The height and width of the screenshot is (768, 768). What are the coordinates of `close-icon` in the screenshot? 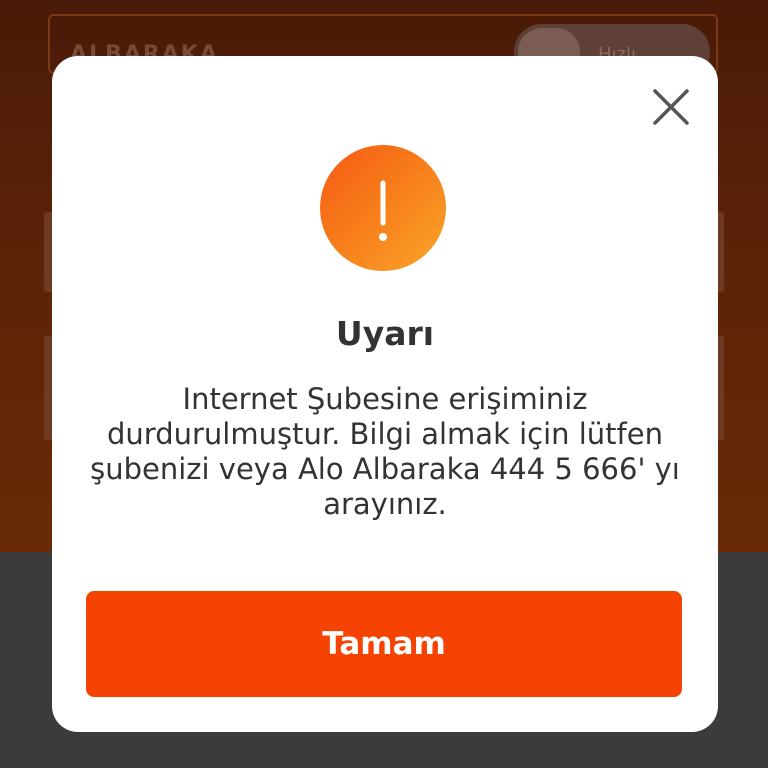 It's located at (671, 107).